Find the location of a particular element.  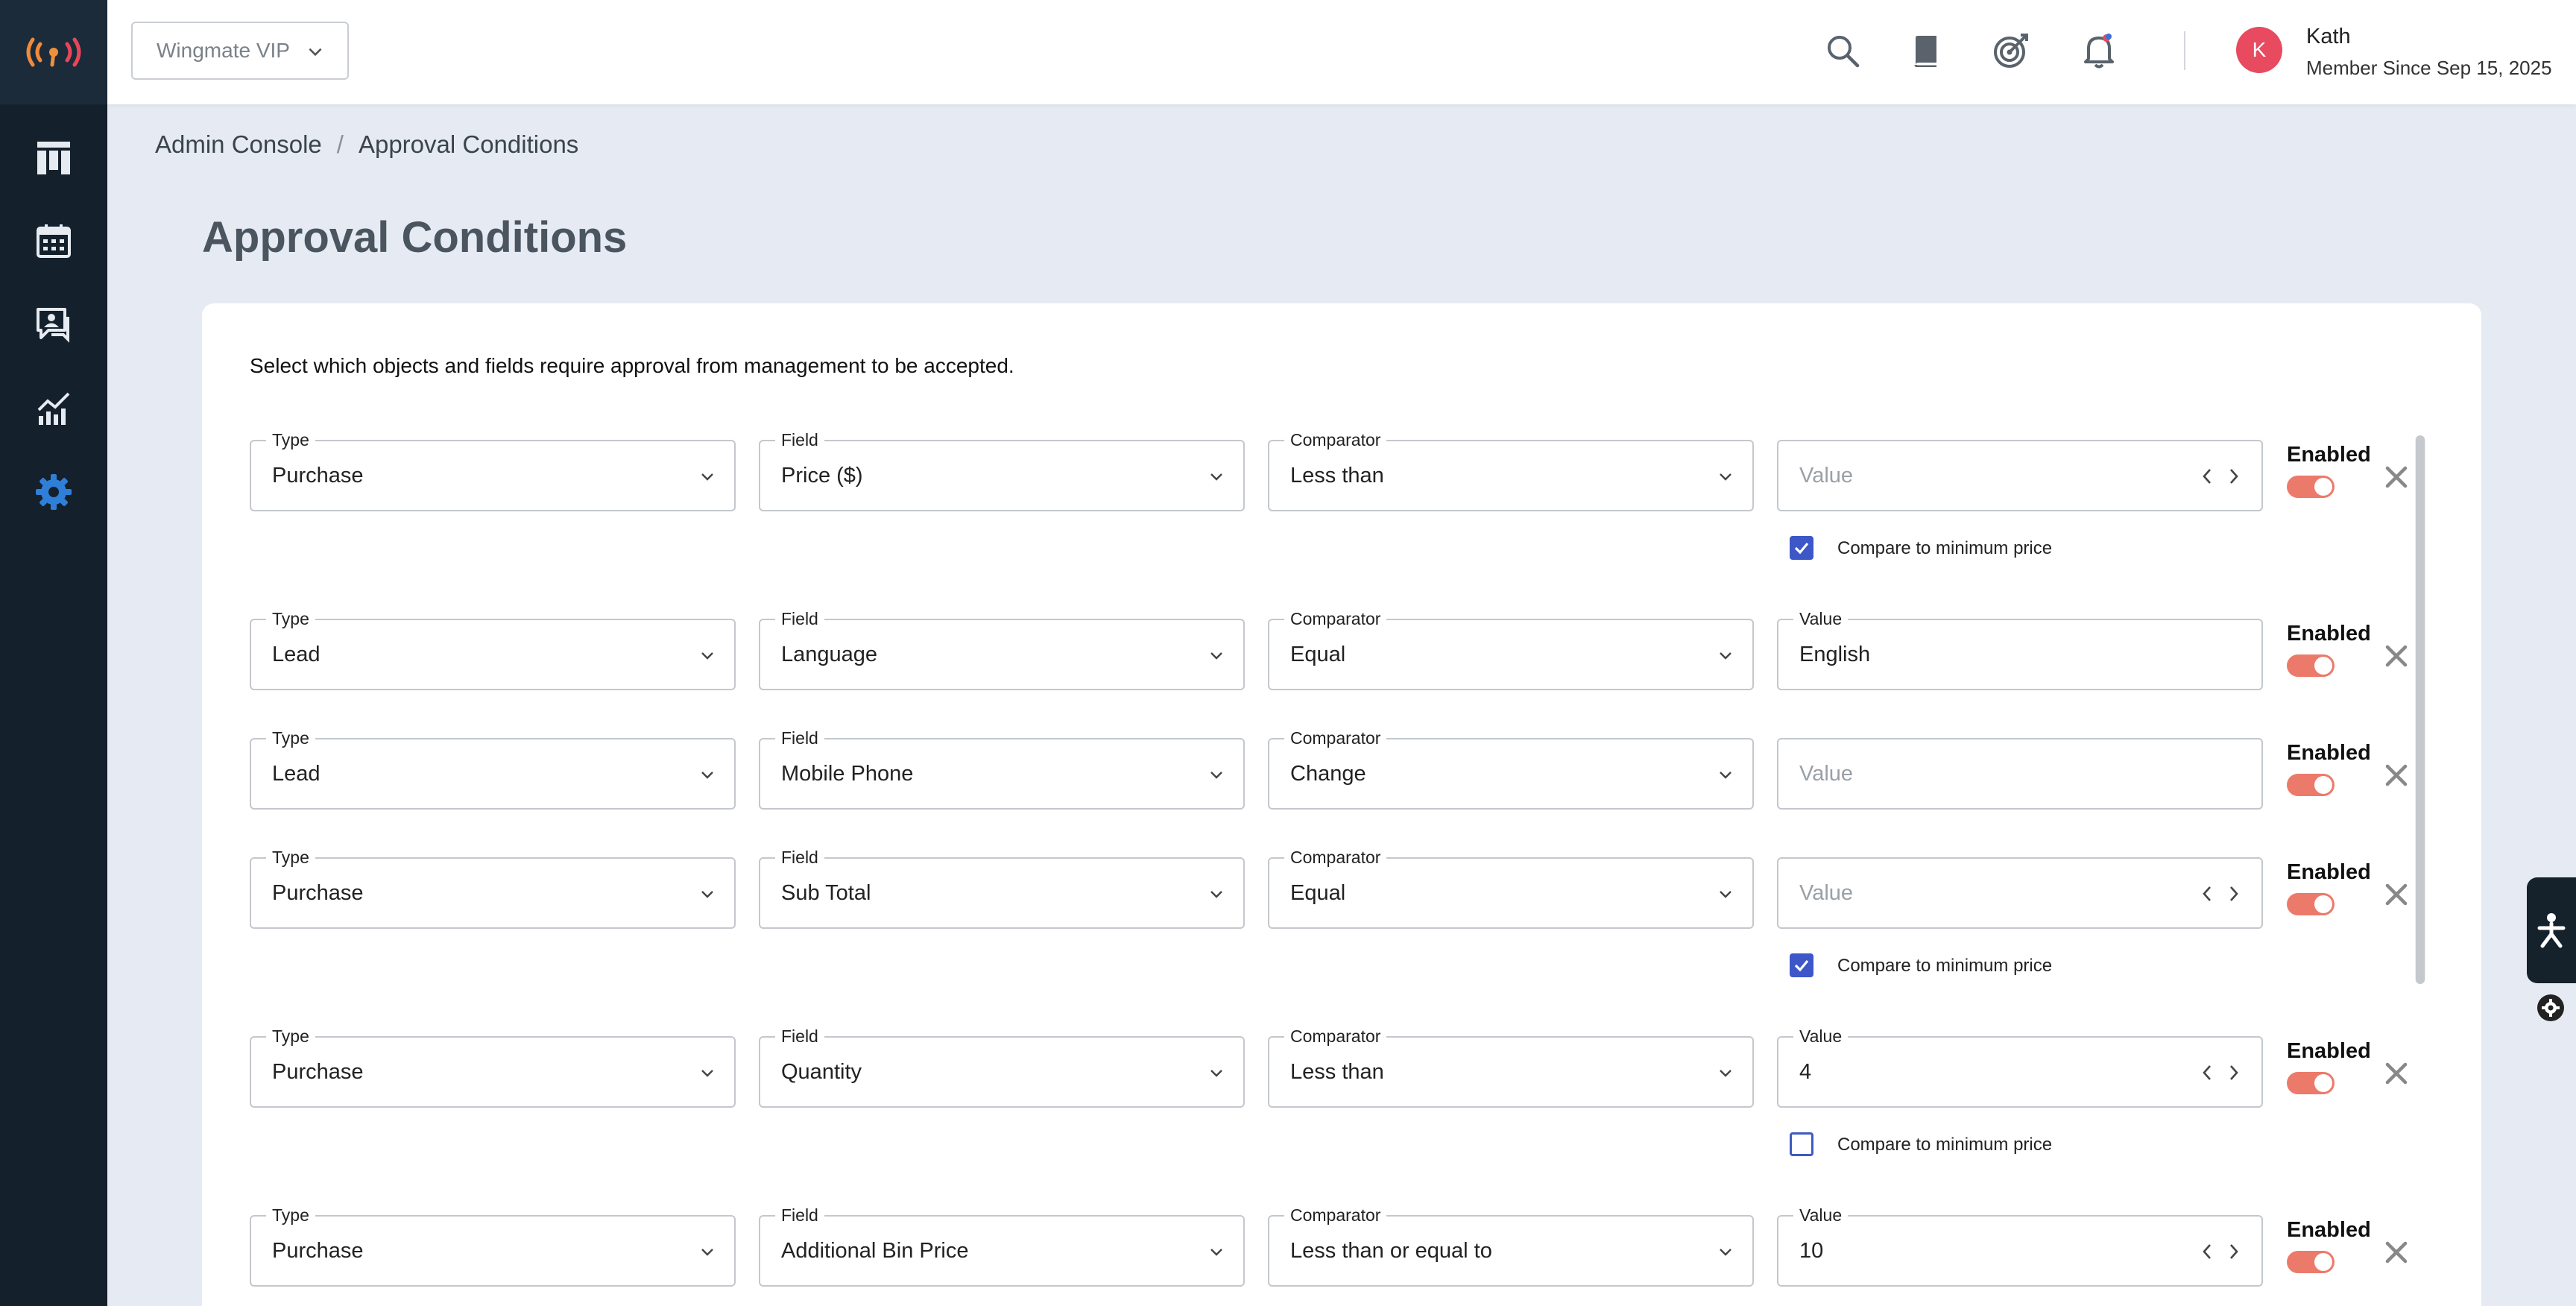

field-field: Field Additional Bin Price is located at coordinates (1002, 1246).